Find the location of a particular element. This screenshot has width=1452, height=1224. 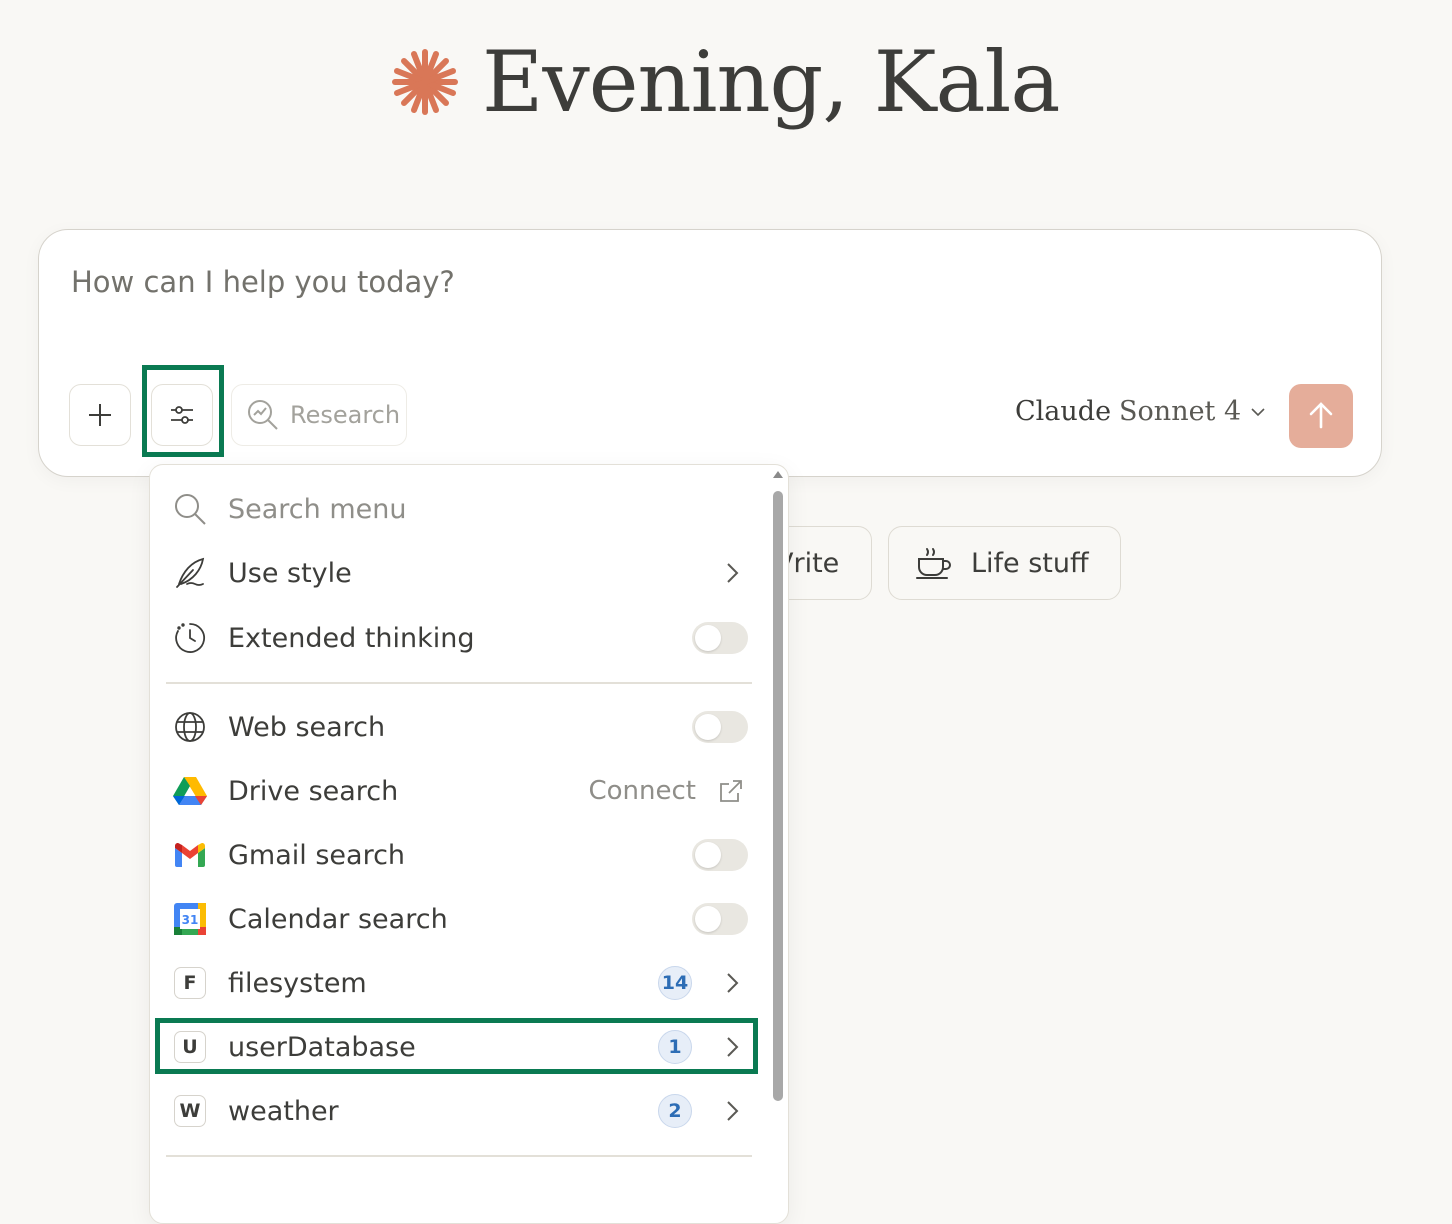

send-button is located at coordinates (1321, 416).